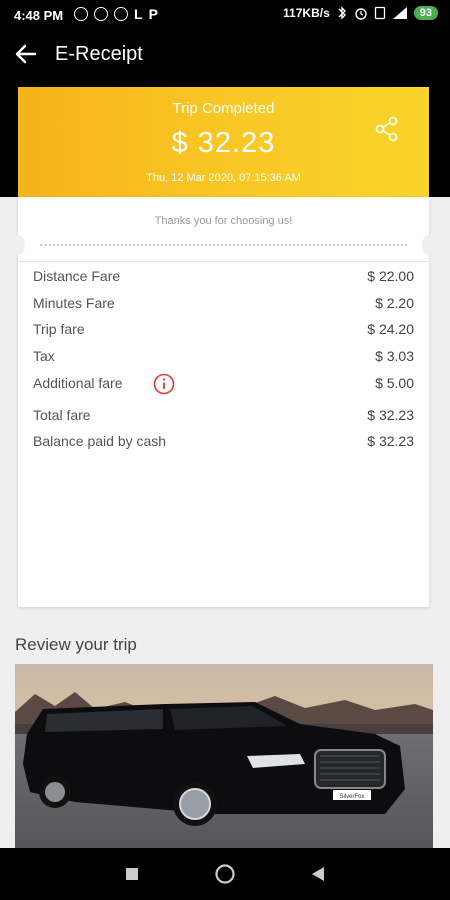 Image resolution: width=450 pixels, height=900 pixels. Describe the element at coordinates (223, 178) in the screenshot. I see `trip-date: Thu, 12 Mar 2020, 07:15:36 AM` at that location.